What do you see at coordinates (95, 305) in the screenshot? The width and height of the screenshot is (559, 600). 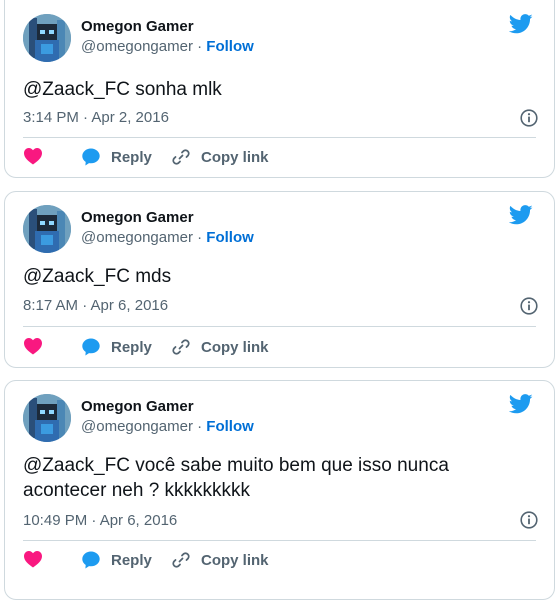 I see `tweet-timestamp: 8:17 AM · Apr 6, 2016` at bounding box center [95, 305].